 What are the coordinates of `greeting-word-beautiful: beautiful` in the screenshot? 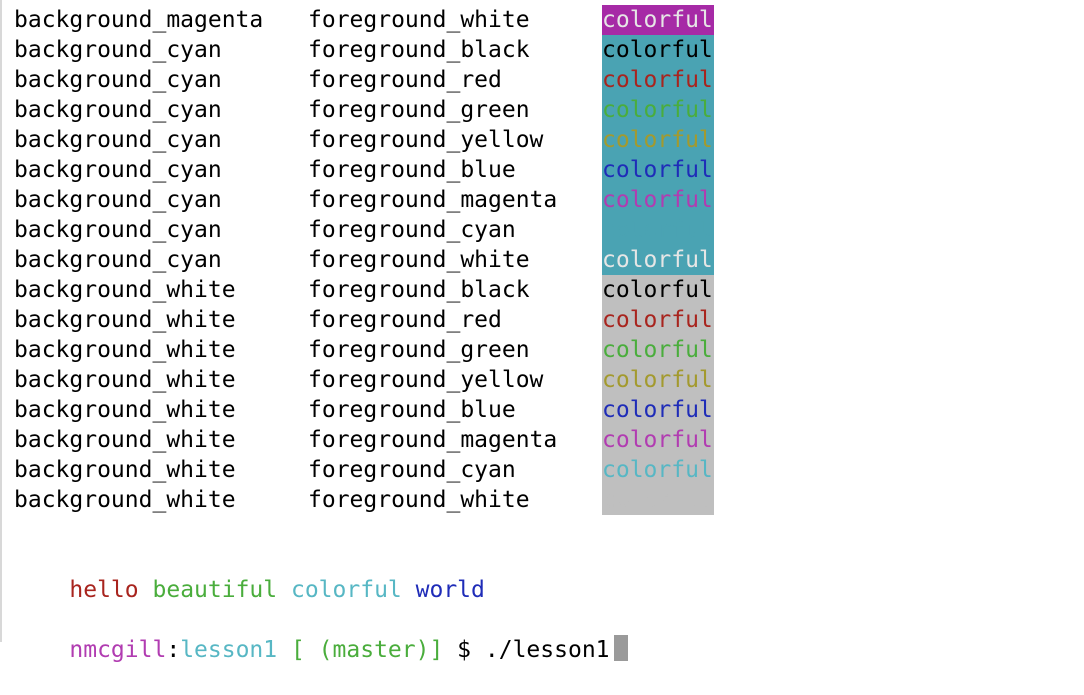 It's located at (215, 590).